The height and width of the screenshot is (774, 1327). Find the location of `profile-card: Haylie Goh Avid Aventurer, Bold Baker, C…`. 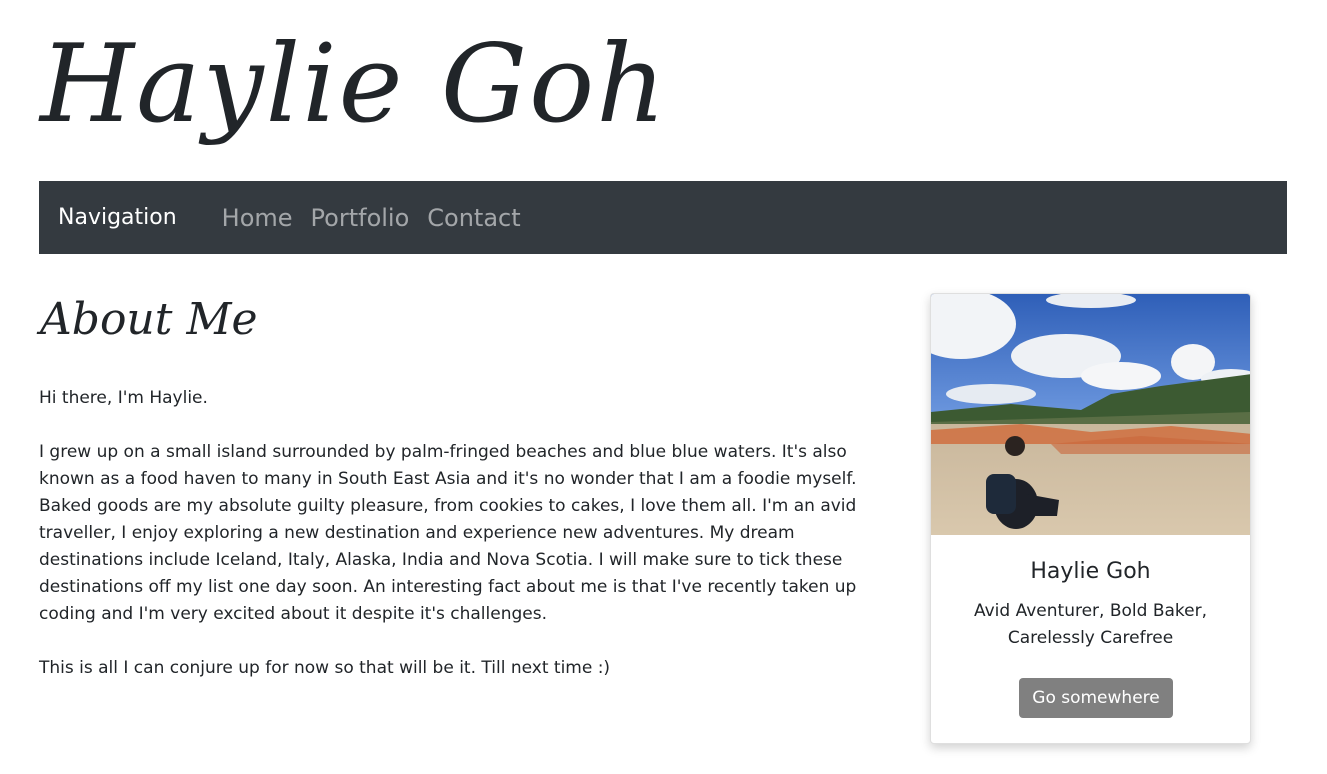

profile-card: Haylie Goh Avid Aventurer, Bold Baker, C… is located at coordinates (1090, 518).